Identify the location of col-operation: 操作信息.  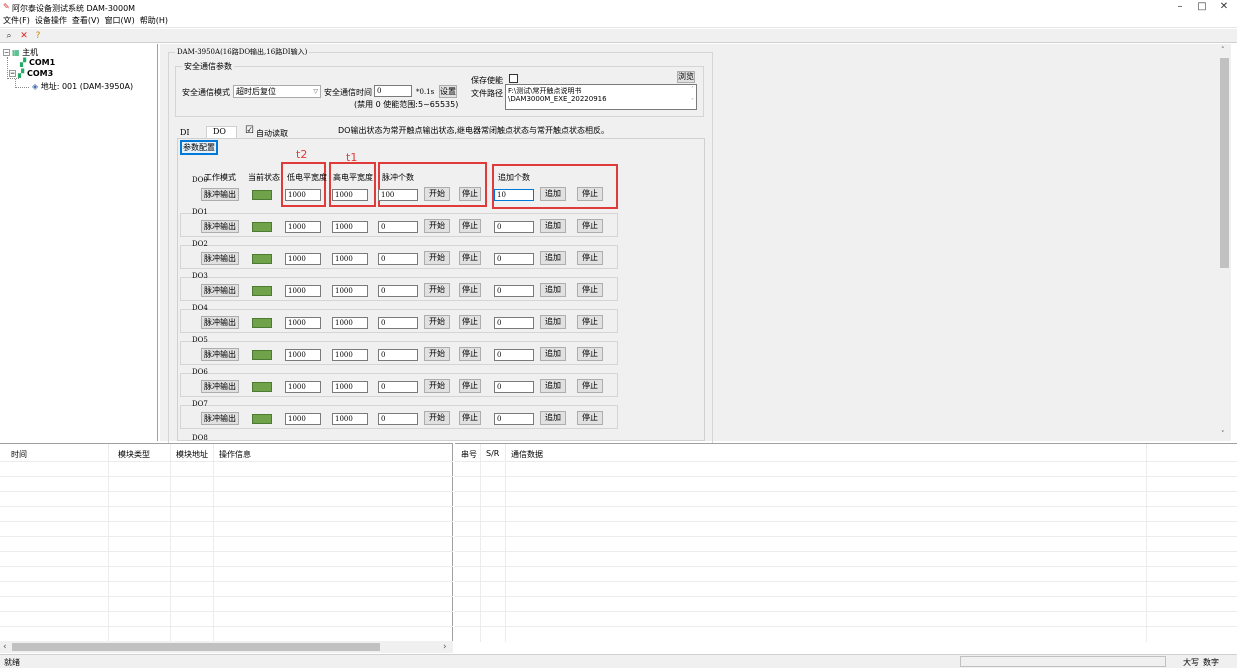
(235, 454).